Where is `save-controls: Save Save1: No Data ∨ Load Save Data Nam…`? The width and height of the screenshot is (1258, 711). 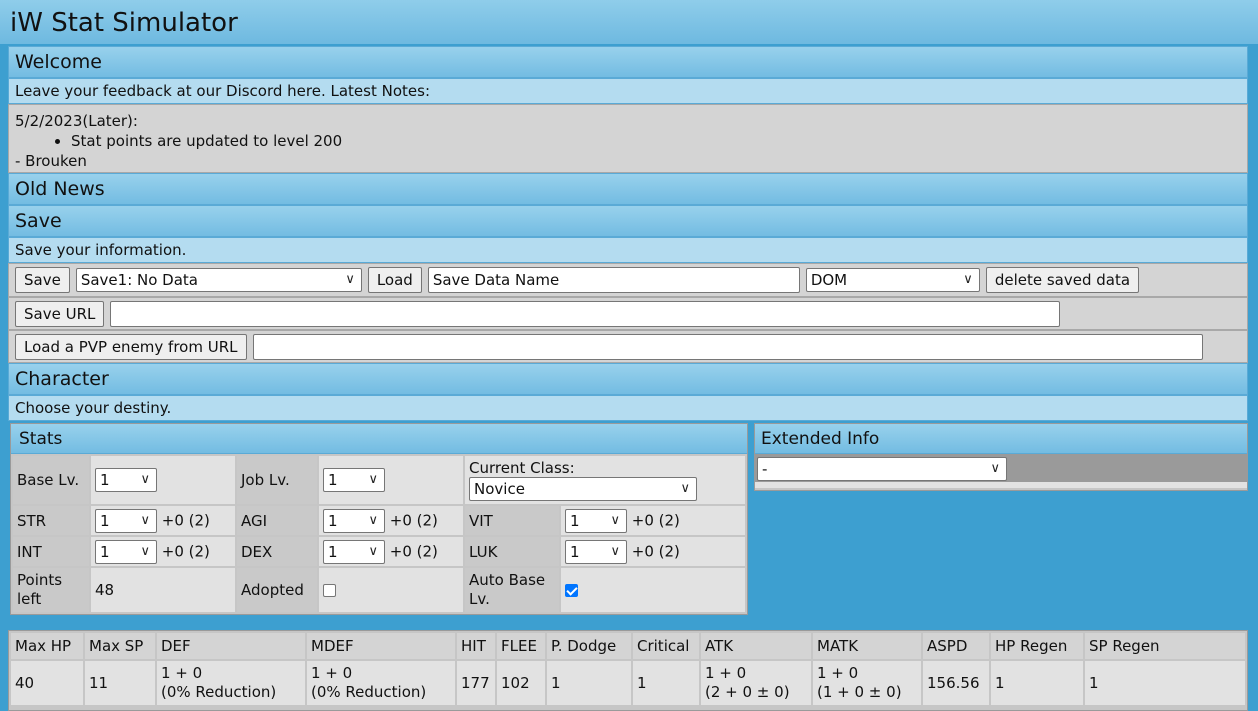 save-controls: Save Save1: No Data ∨ Load Save Data Nam… is located at coordinates (628, 280).